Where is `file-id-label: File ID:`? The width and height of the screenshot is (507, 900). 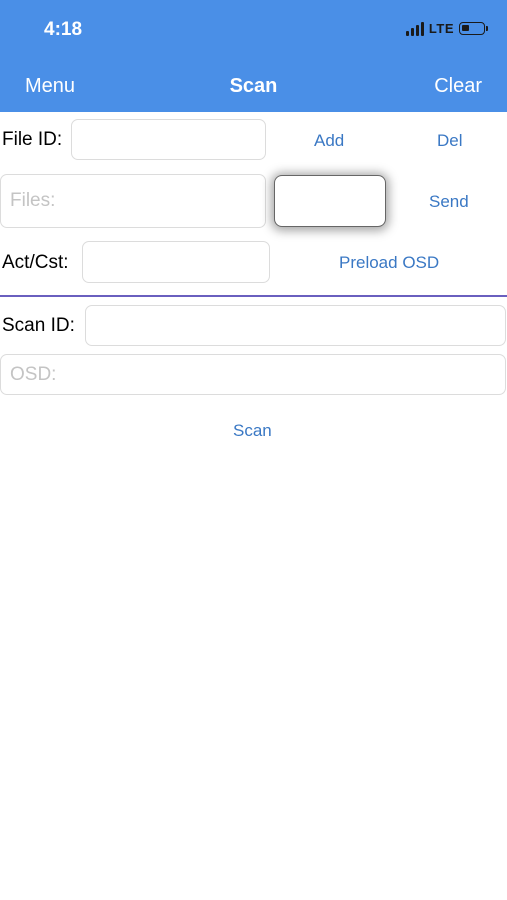
file-id-label: File ID: is located at coordinates (32, 139).